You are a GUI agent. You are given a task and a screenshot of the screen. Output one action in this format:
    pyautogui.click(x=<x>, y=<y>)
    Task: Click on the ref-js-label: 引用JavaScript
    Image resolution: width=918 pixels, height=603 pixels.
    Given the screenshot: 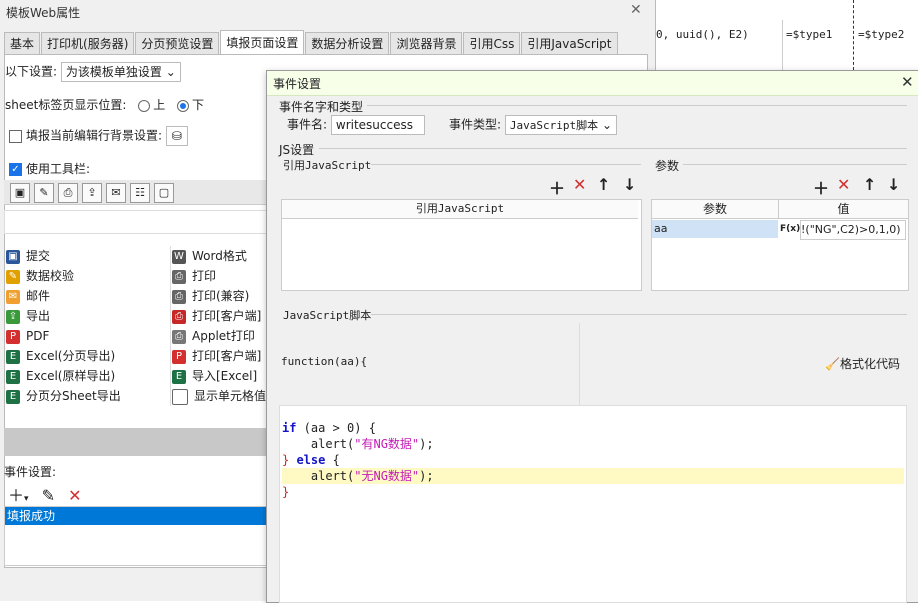 What is the action you would take?
    pyautogui.click(x=327, y=165)
    